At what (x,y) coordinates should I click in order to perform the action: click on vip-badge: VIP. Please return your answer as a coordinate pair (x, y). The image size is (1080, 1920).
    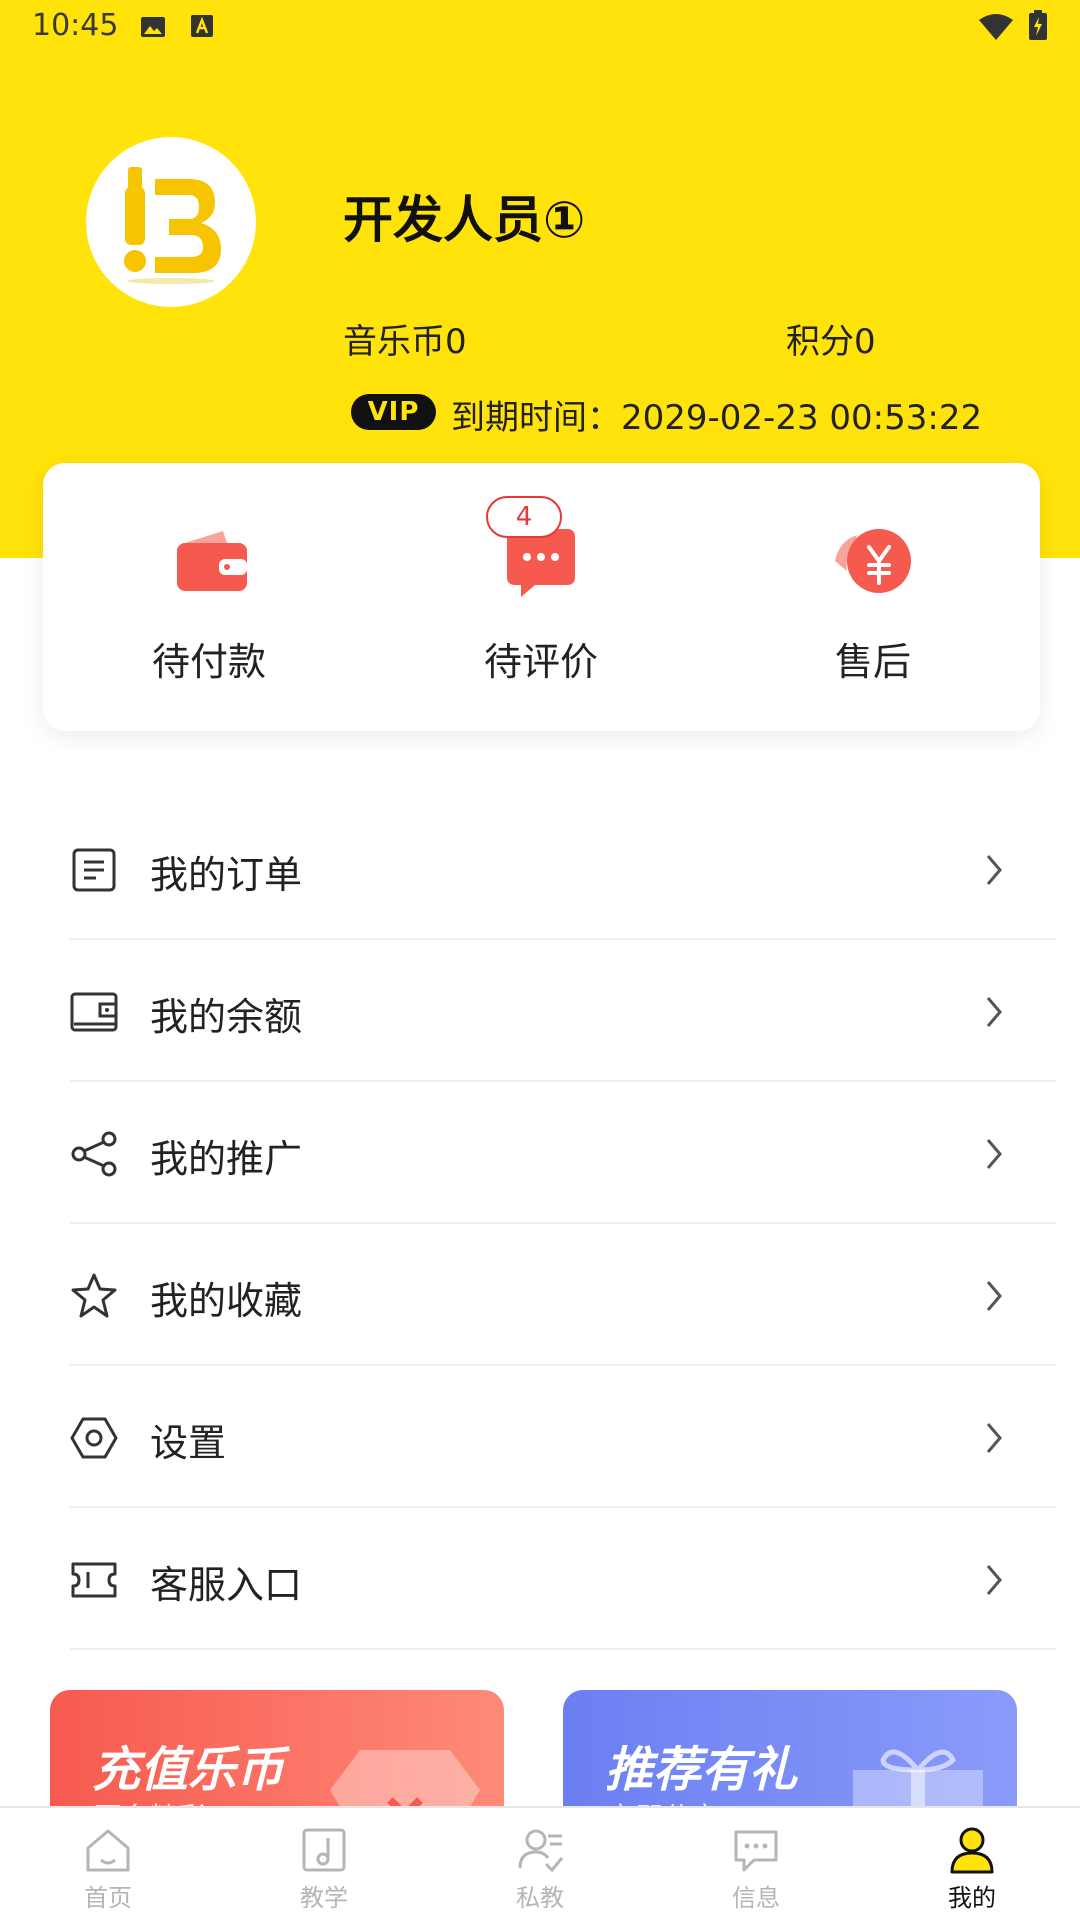
    Looking at the image, I should click on (393, 412).